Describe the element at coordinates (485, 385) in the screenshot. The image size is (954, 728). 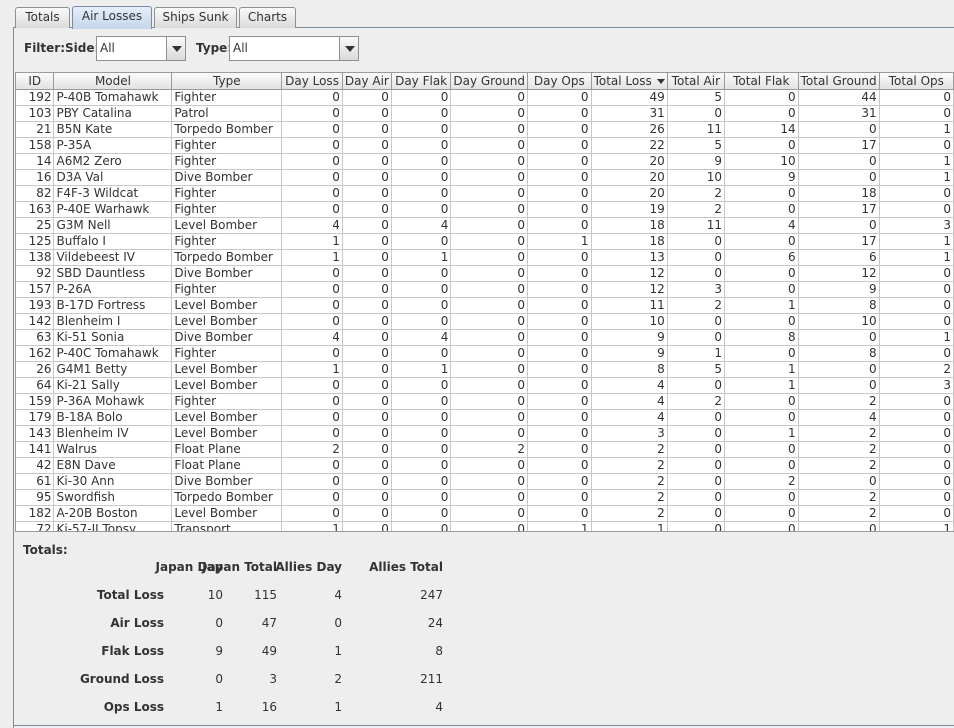
I see `table-row: 64 Ki-21 Sally Level Bomber 0 0 0 0 0 4 0 1 0 3` at that location.